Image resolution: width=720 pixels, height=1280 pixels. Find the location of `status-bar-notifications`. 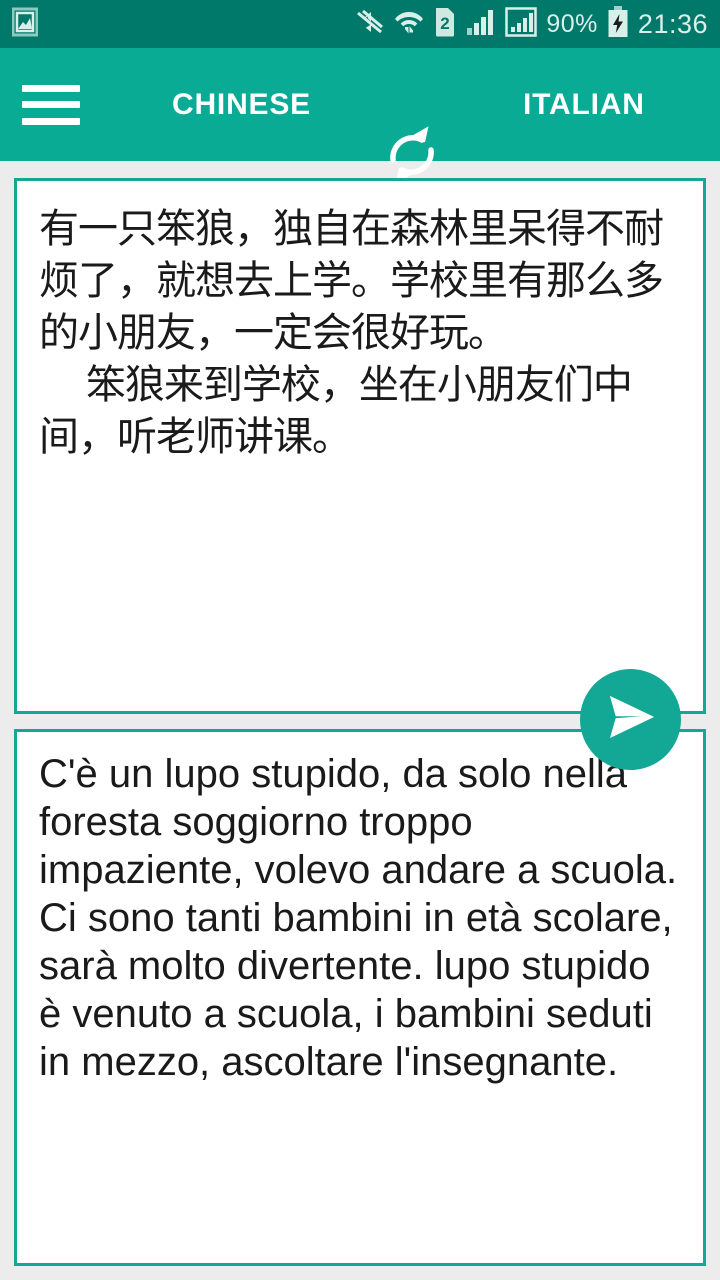

status-bar-notifications is located at coordinates (25, 24).